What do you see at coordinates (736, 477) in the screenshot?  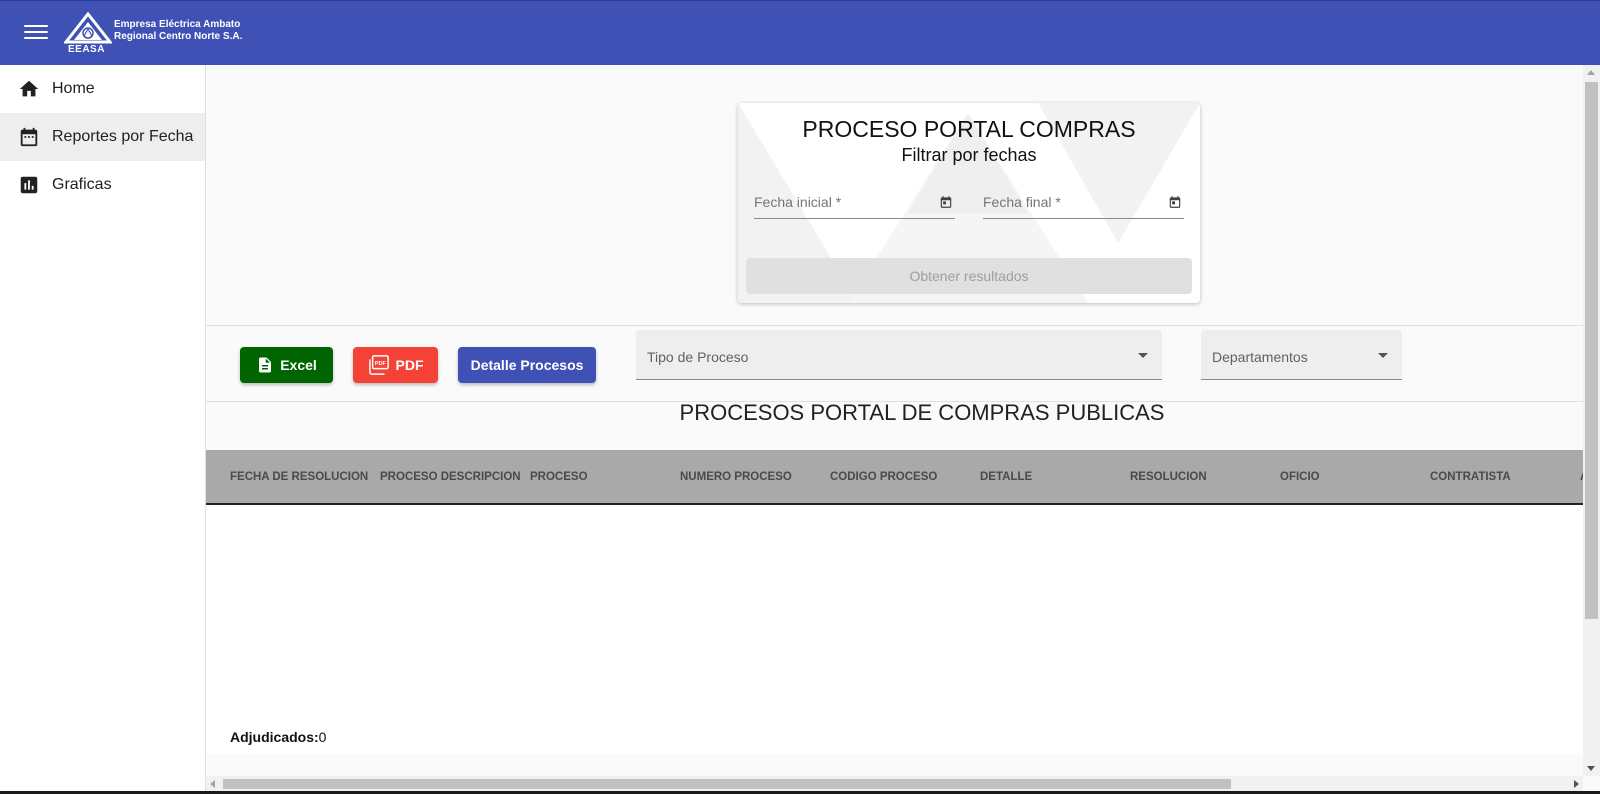 I see `column-header: NUMERO PROCESO` at bounding box center [736, 477].